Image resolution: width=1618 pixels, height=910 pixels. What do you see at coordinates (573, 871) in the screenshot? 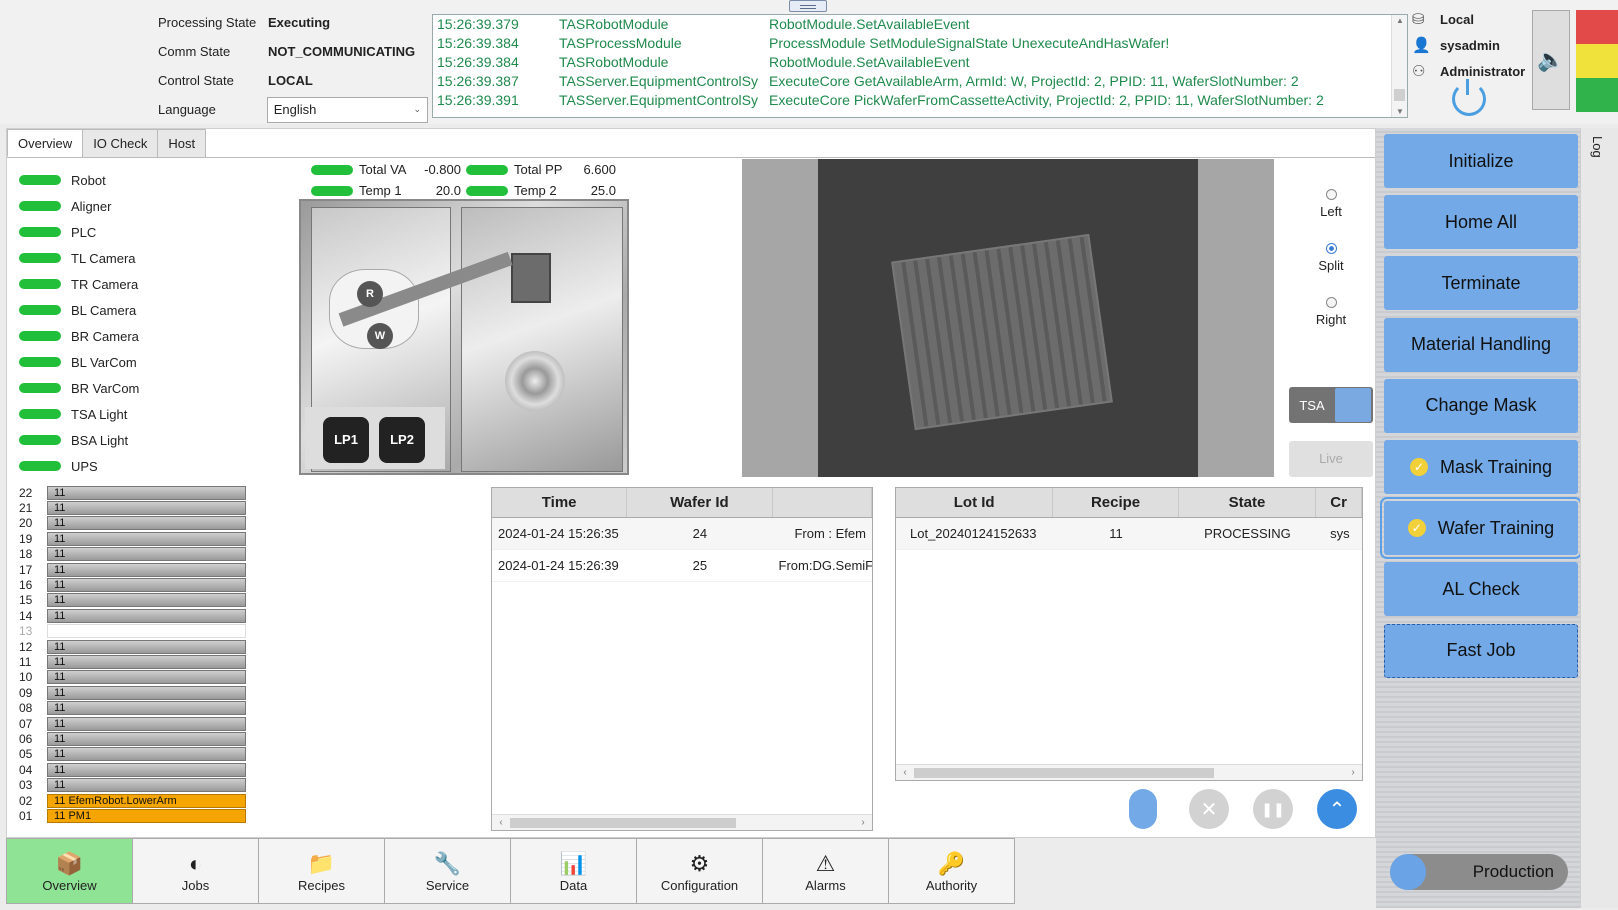
I see `nav-data: 📊 Data` at bounding box center [573, 871].